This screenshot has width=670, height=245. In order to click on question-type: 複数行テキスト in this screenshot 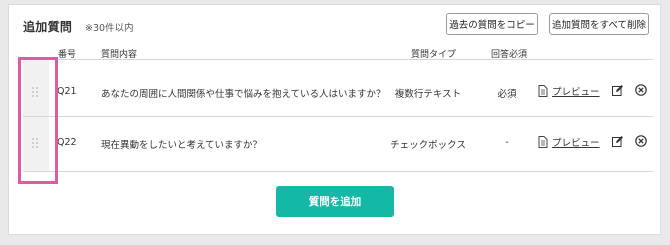, I will do `click(428, 94)`.